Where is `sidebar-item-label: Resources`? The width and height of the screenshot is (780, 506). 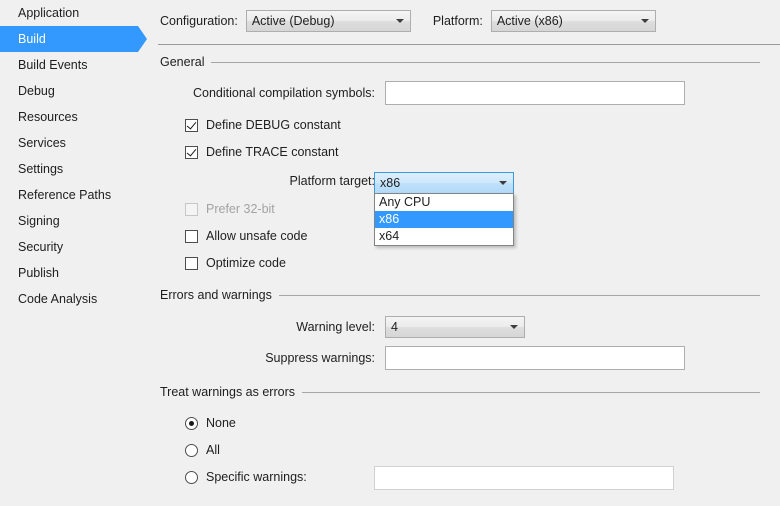 sidebar-item-label: Resources is located at coordinates (48, 117).